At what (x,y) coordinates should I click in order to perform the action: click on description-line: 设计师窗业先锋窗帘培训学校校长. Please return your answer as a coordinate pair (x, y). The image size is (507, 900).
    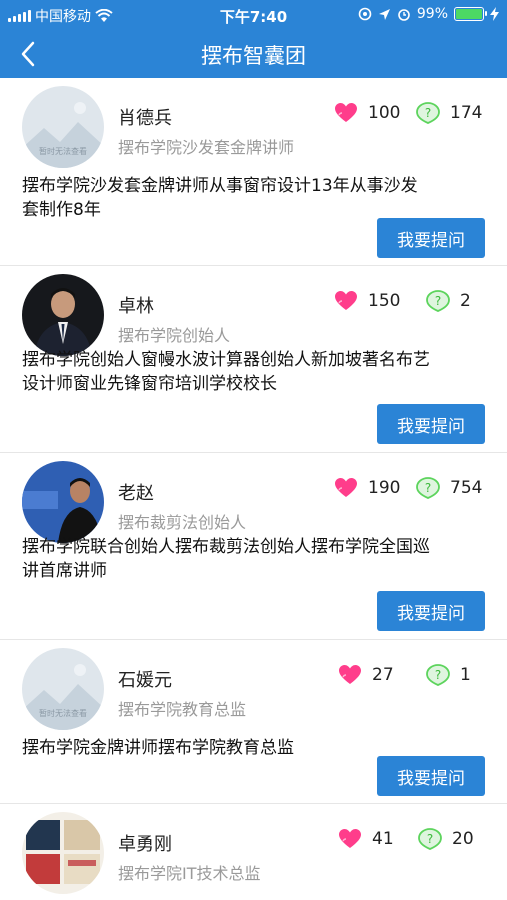
    Looking at the image, I should click on (149, 384).